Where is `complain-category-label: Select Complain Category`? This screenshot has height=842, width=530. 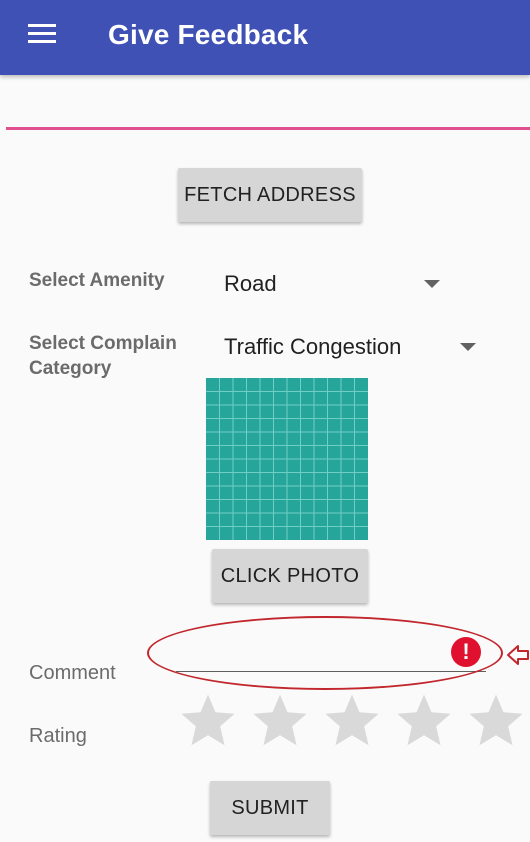
complain-category-label: Select Complain Category is located at coordinates (103, 356).